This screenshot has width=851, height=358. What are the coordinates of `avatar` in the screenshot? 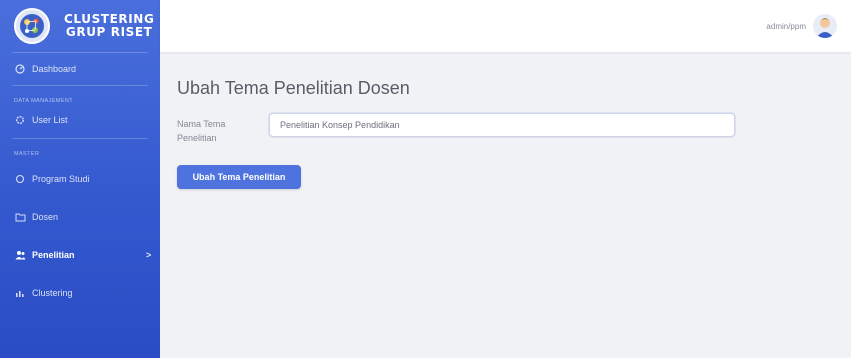 It's located at (825, 26).